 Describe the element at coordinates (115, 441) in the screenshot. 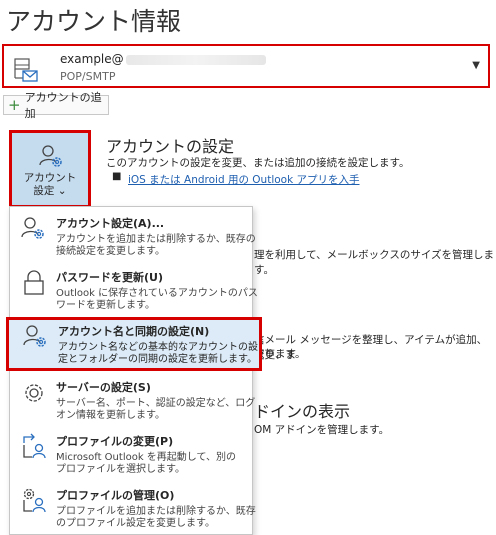

I see `menu-item-title: プロファイルの変更(P)` at that location.